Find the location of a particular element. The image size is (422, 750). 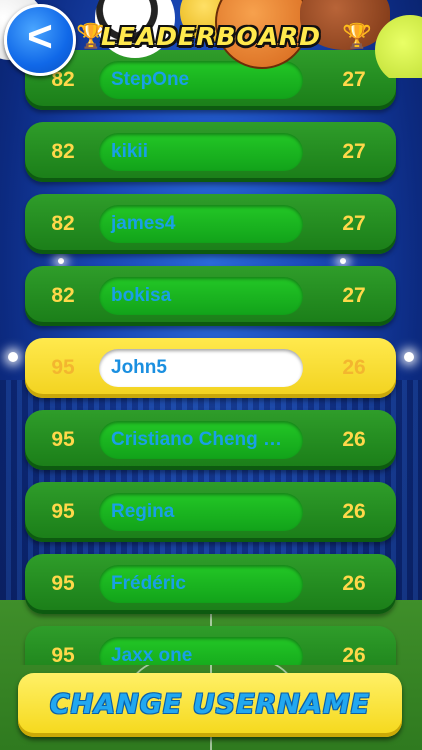

leaderboard-row-current-user: 95 John5 26 is located at coordinates (210, 368).